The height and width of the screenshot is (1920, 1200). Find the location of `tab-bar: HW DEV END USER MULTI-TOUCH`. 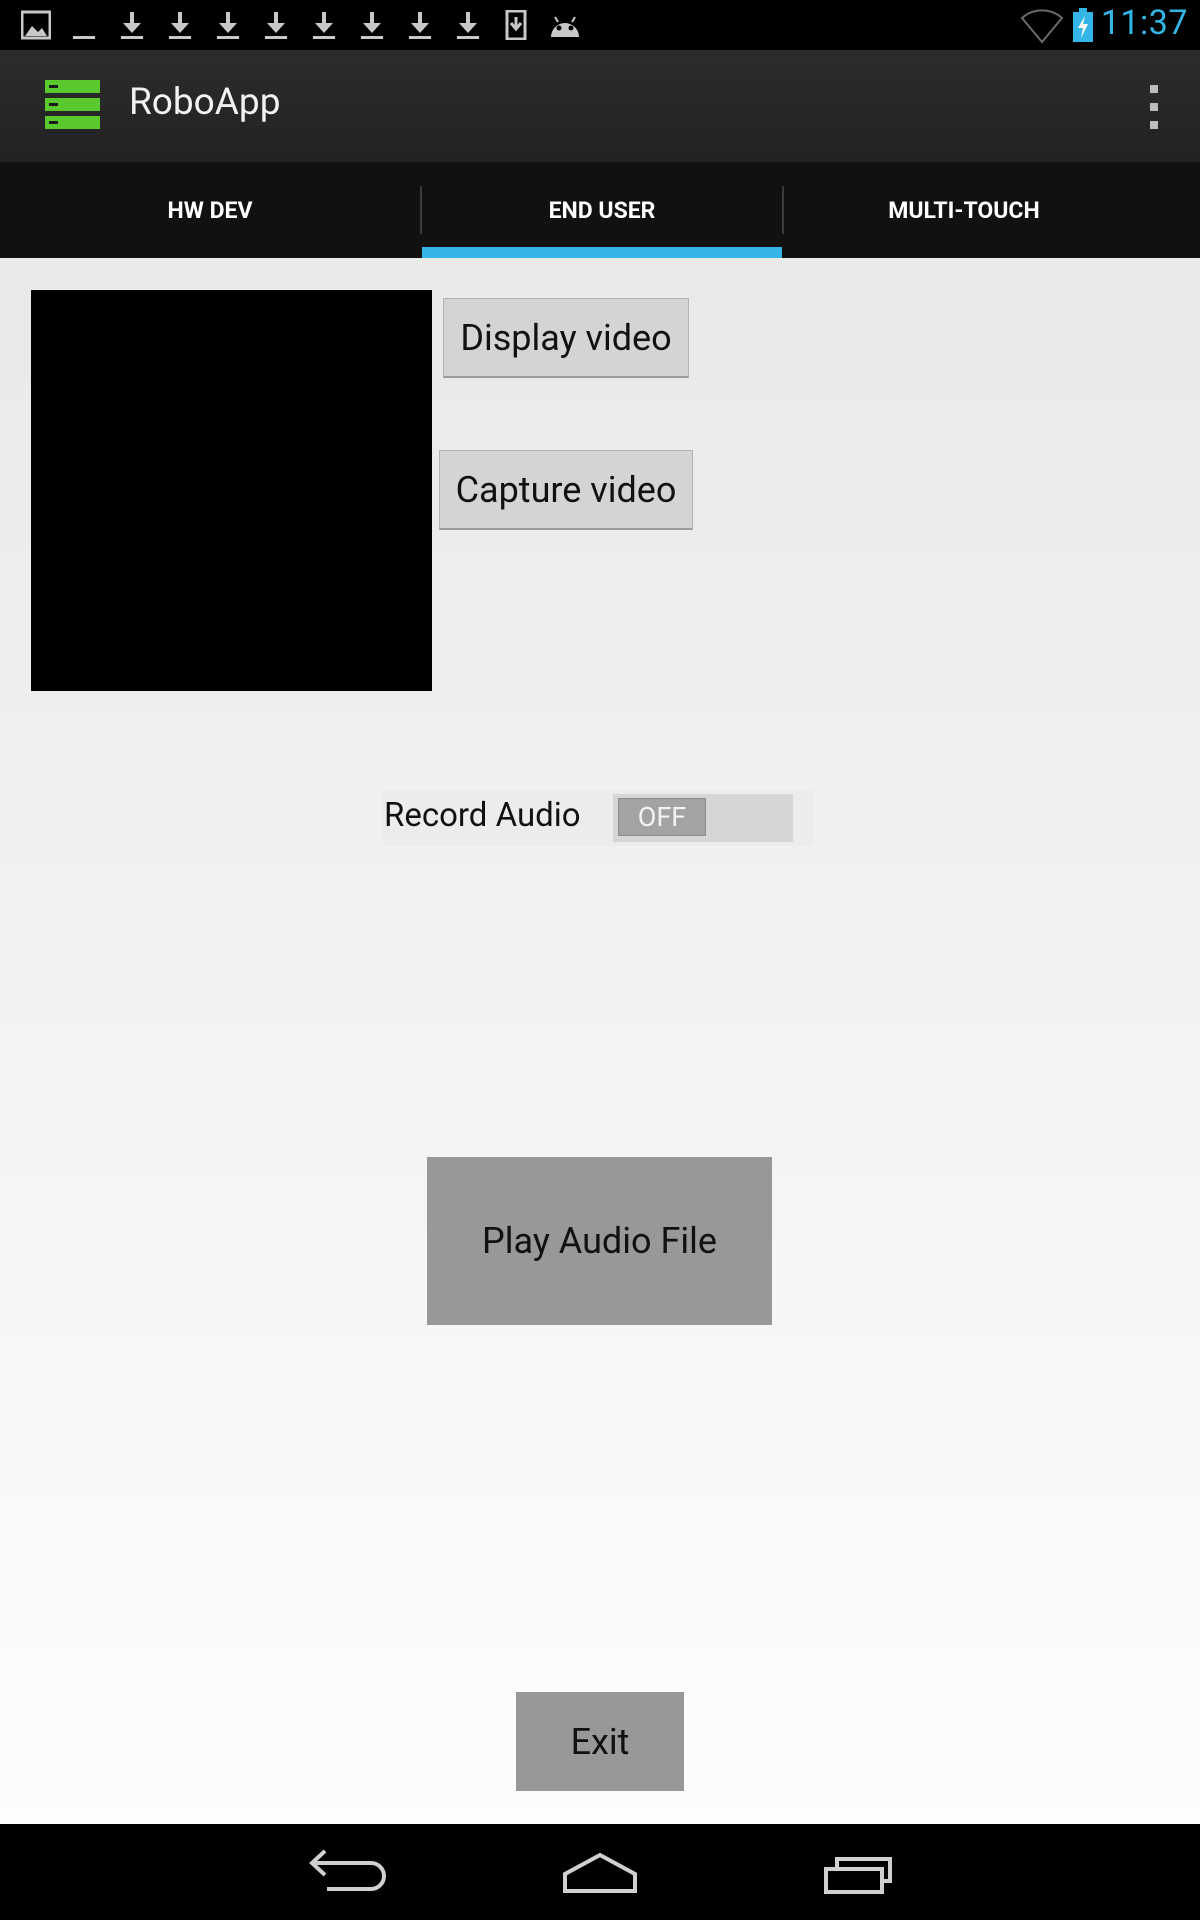

tab-bar: HW DEV END USER MULTI-TOUCH is located at coordinates (600, 210).